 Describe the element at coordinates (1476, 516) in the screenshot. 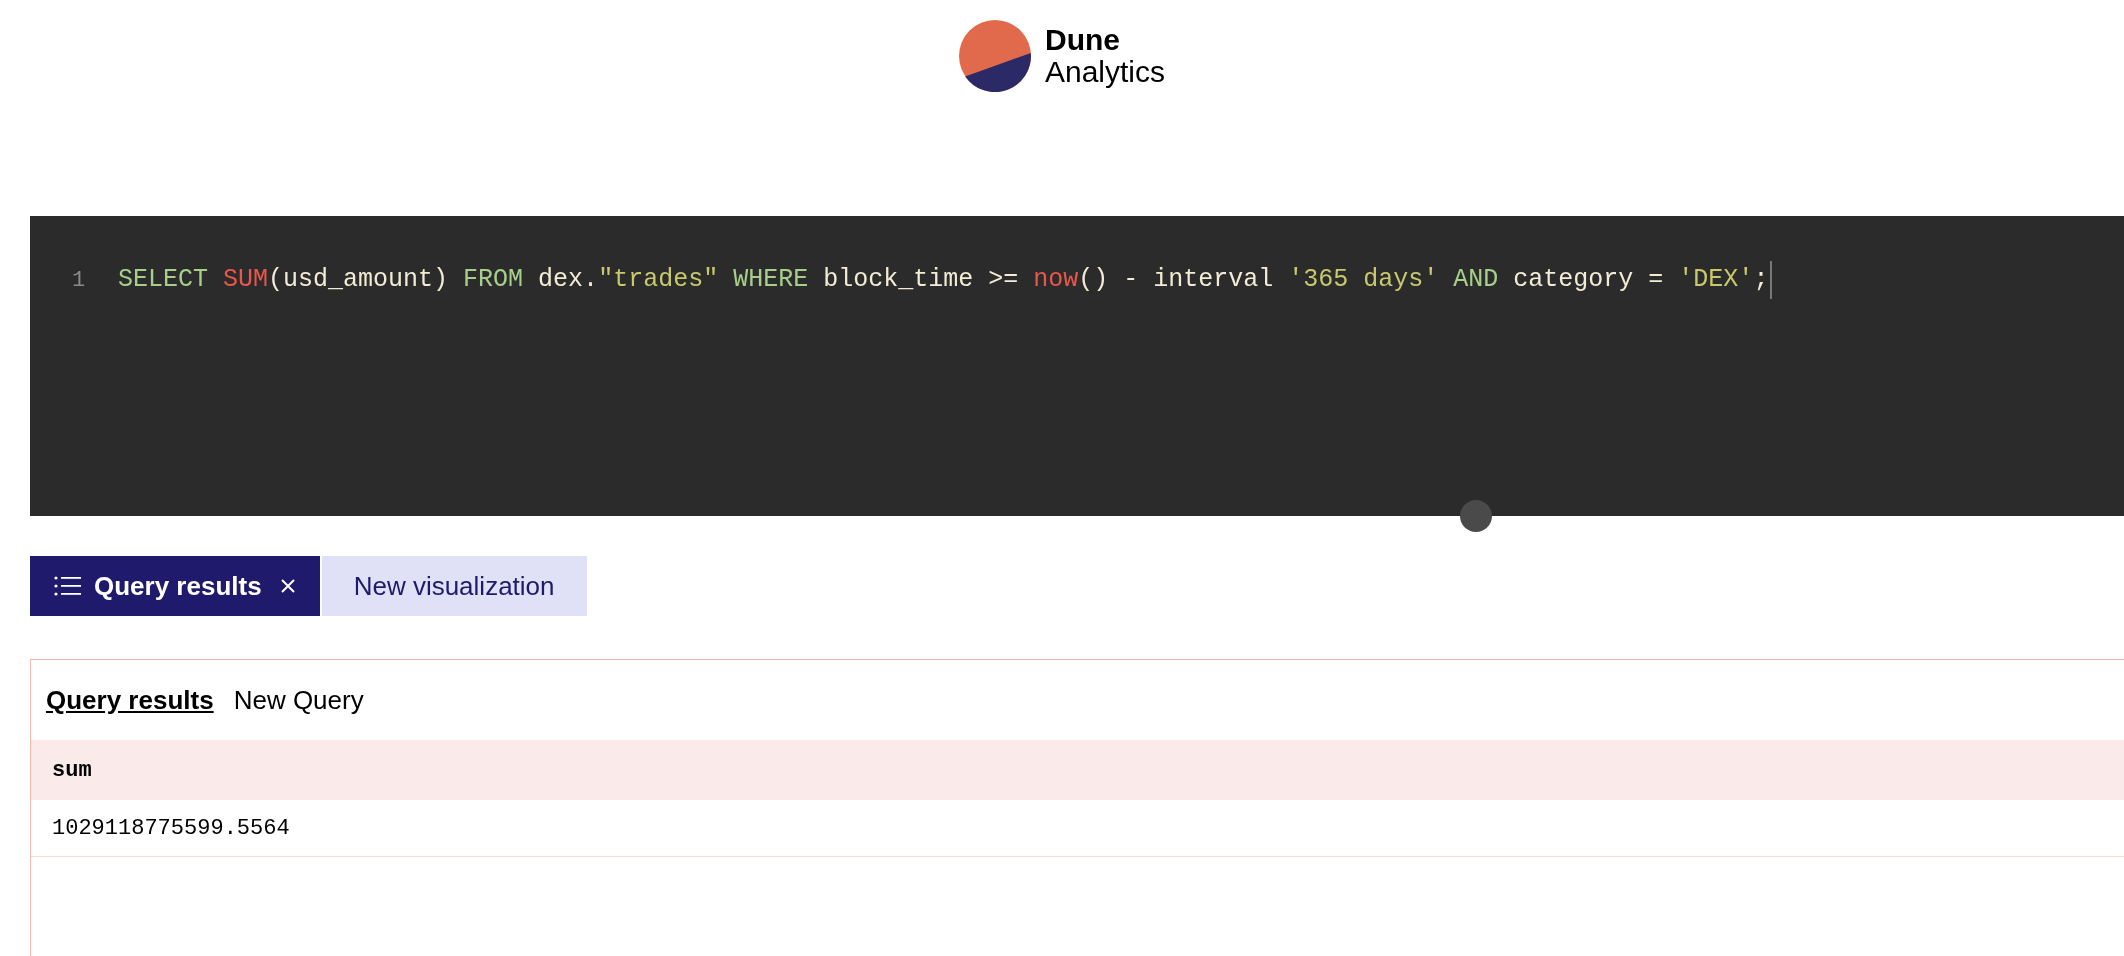

I see `resize-handle` at that location.